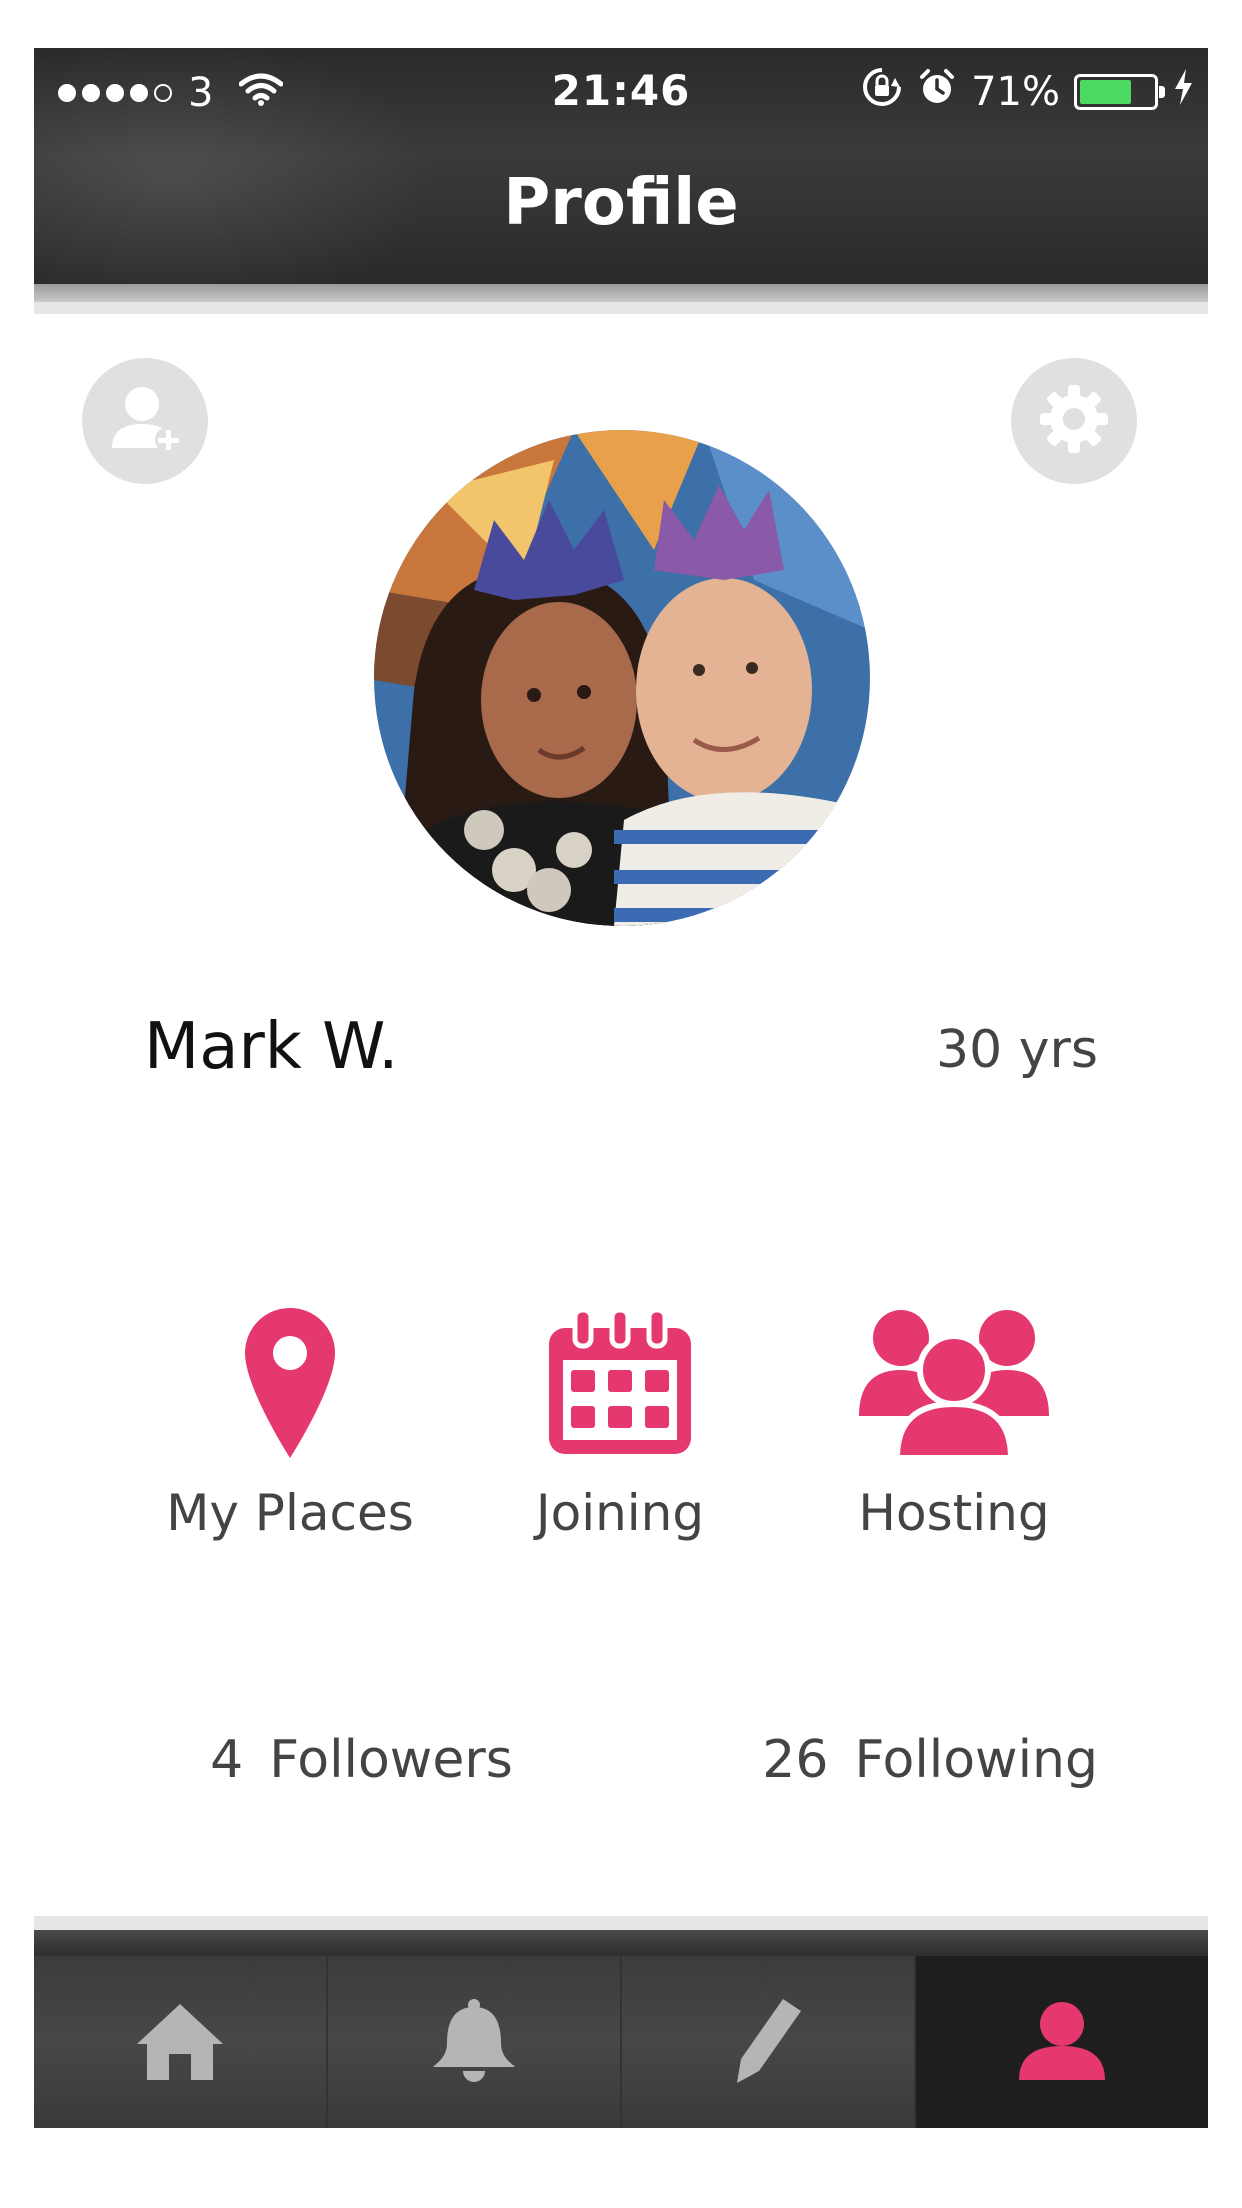 This screenshot has height=2208, width=1242. Describe the element at coordinates (290, 1513) in the screenshot. I see `my-places-label: My Places` at that location.